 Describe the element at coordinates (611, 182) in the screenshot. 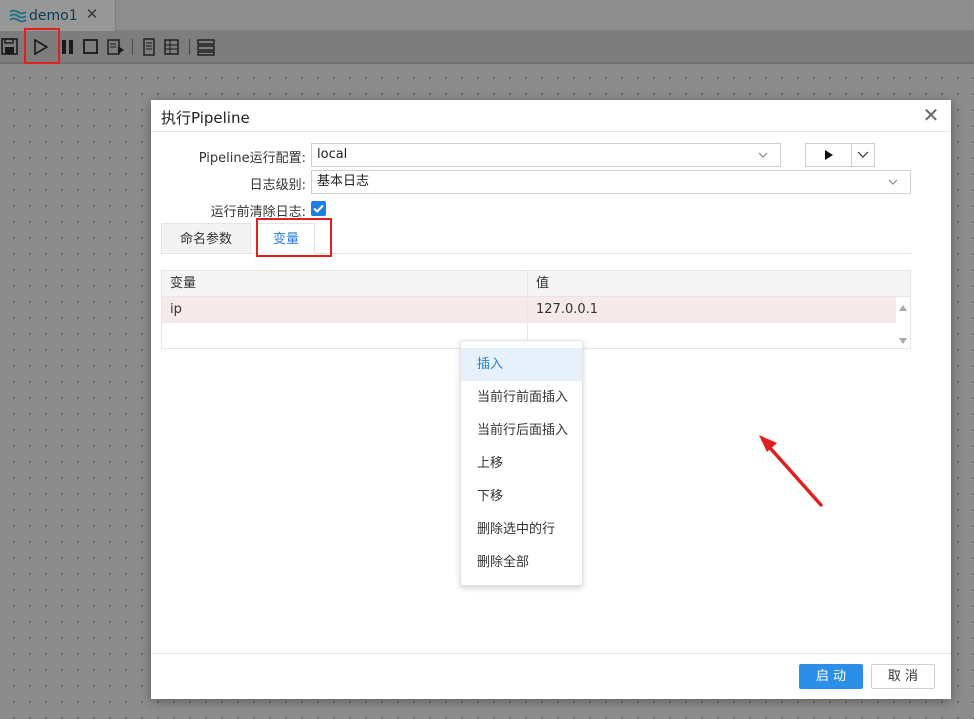

I see `log-level-select: 基本日志` at that location.